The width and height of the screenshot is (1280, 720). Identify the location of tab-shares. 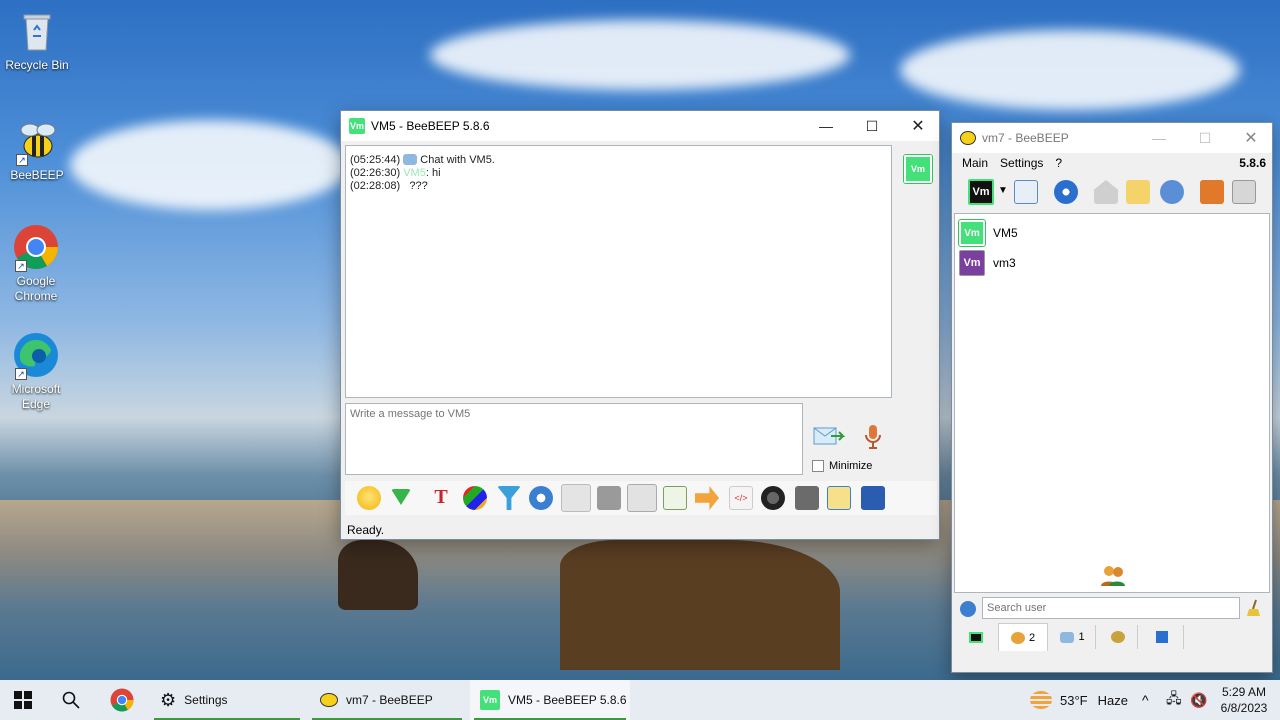
(1162, 637).